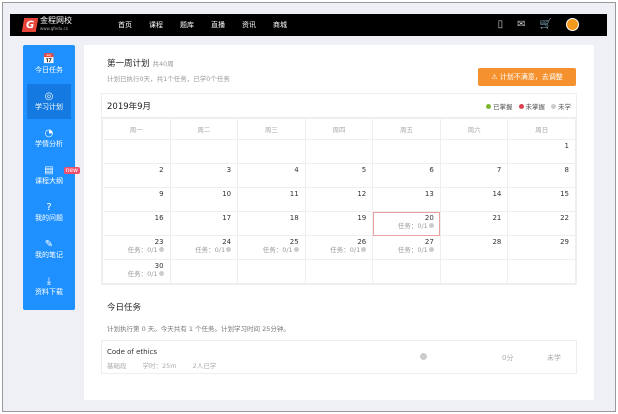  Describe the element at coordinates (535, 106) in the screenshot. I see `legend-label: 未掌握` at that location.